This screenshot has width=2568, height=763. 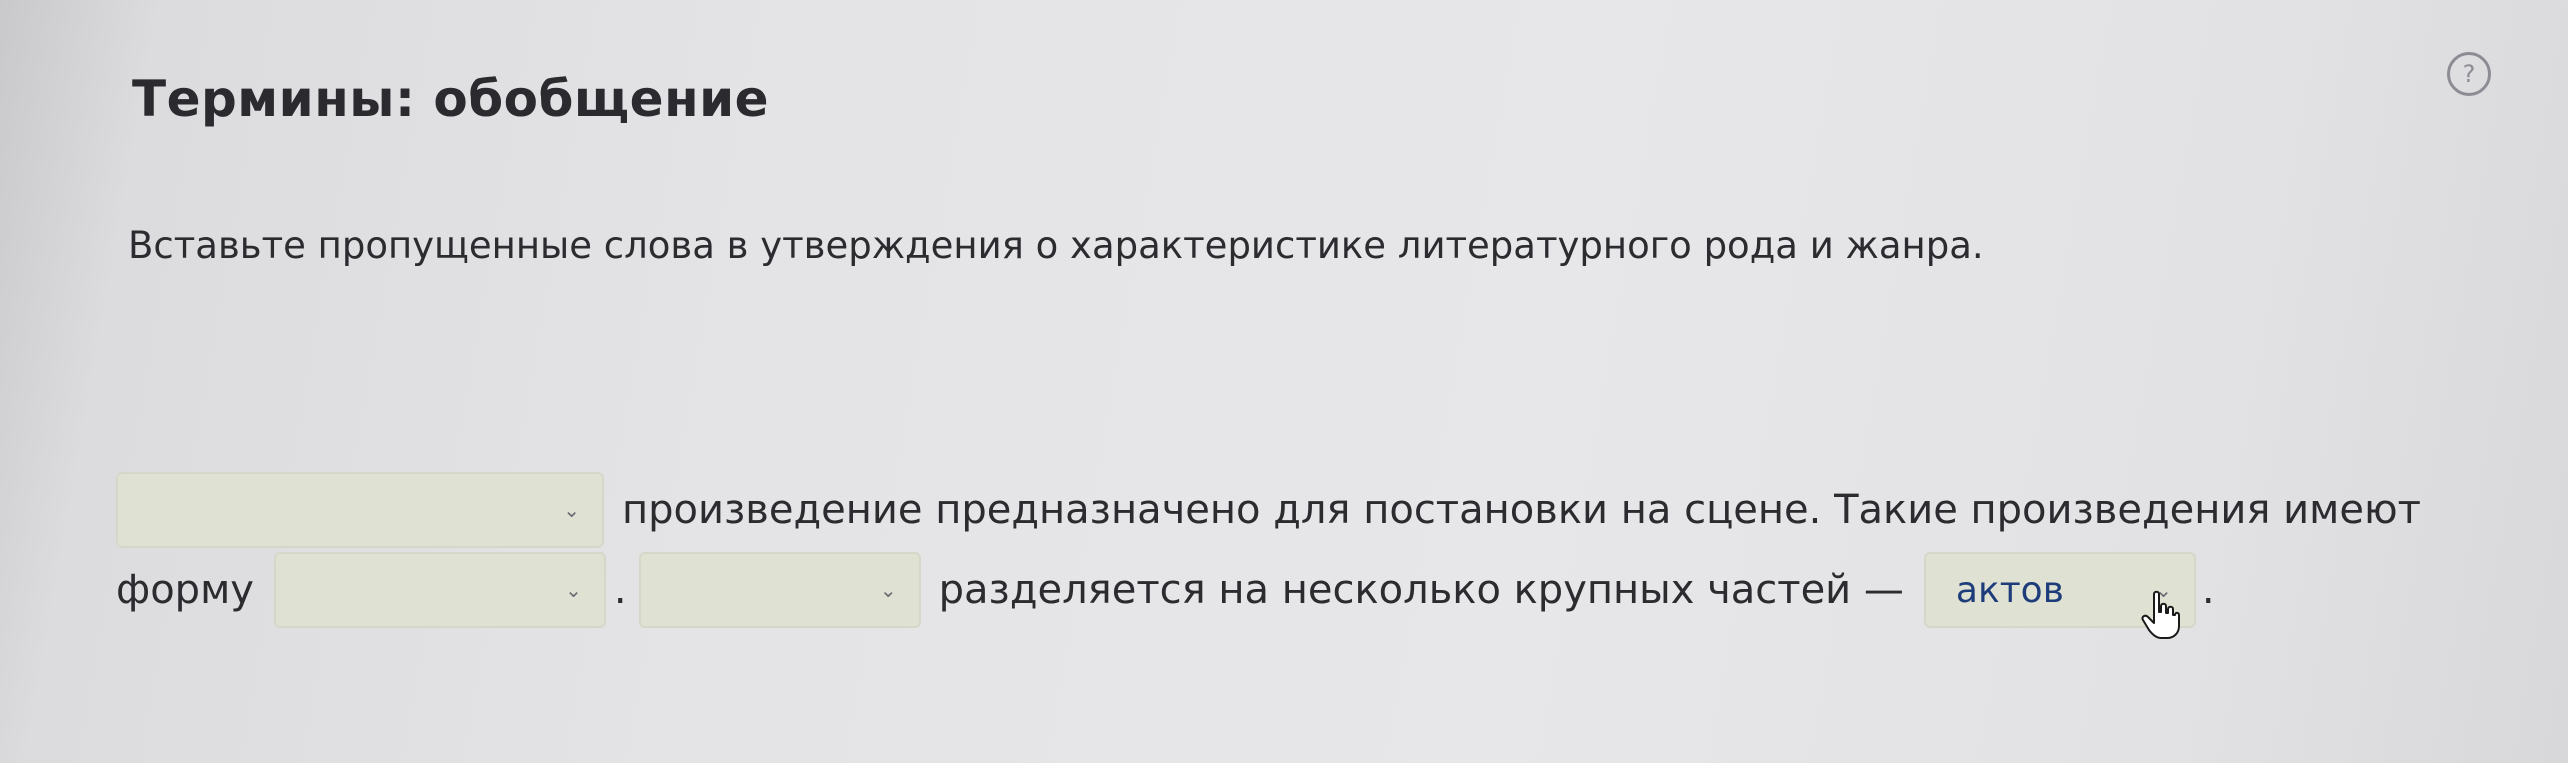 What do you see at coordinates (451, 99) in the screenshot?
I see `page-title: Термины: обобщение` at bounding box center [451, 99].